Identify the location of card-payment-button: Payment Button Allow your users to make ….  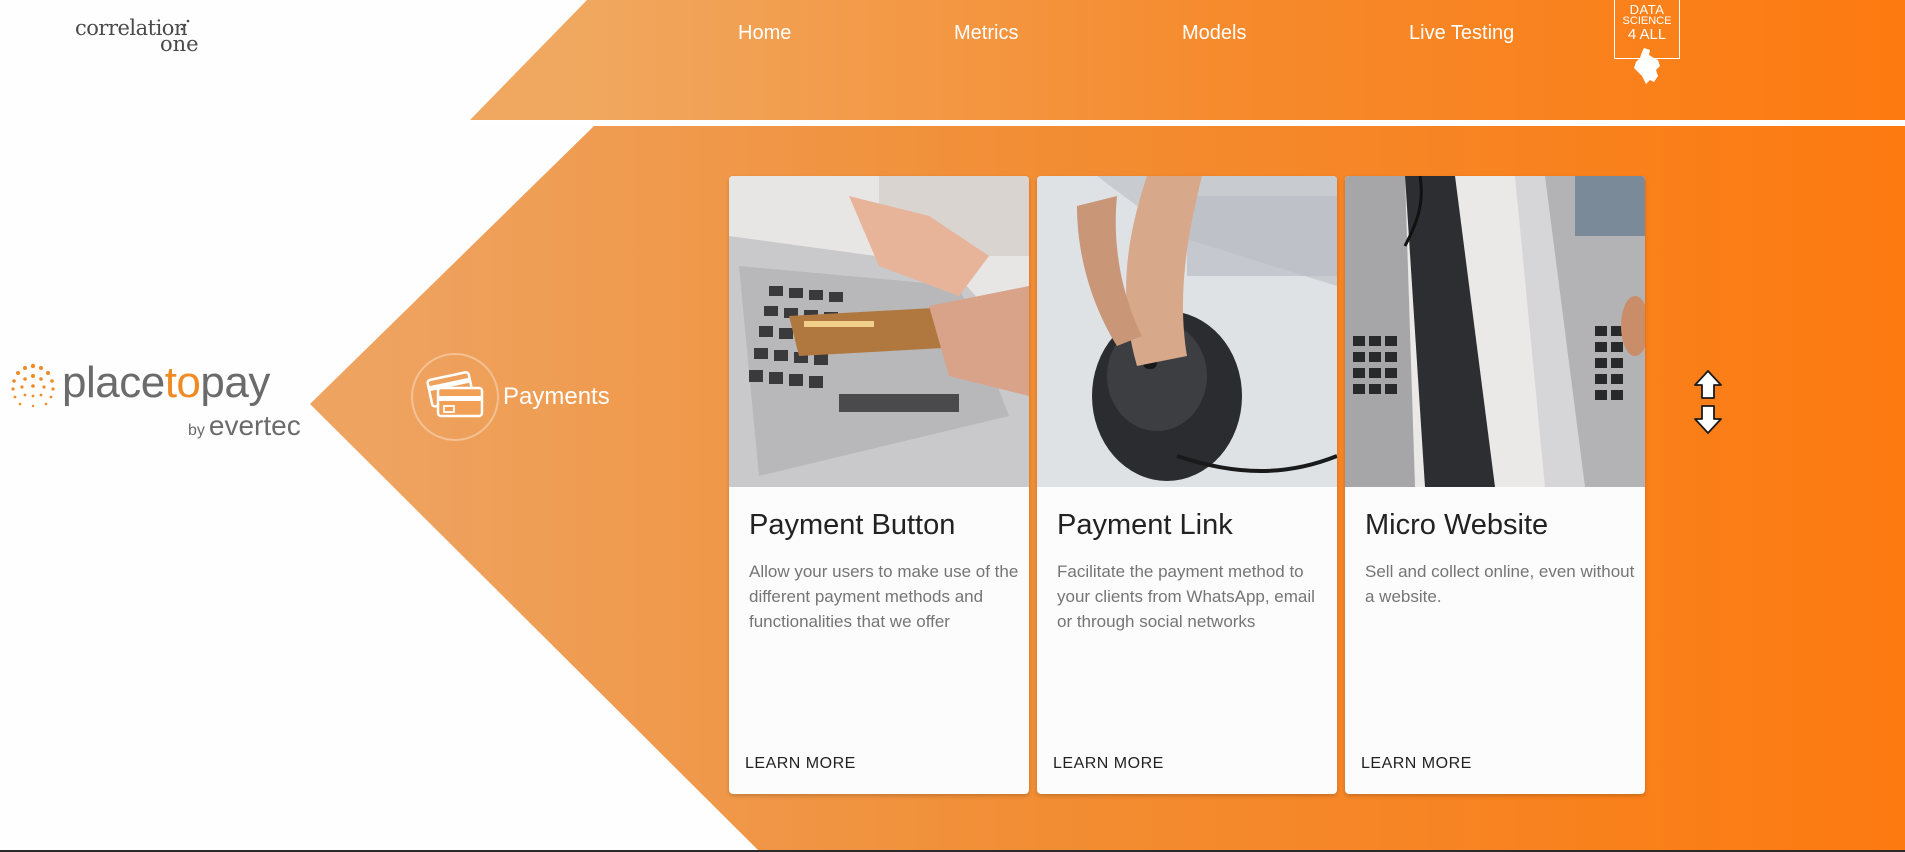
(879, 485).